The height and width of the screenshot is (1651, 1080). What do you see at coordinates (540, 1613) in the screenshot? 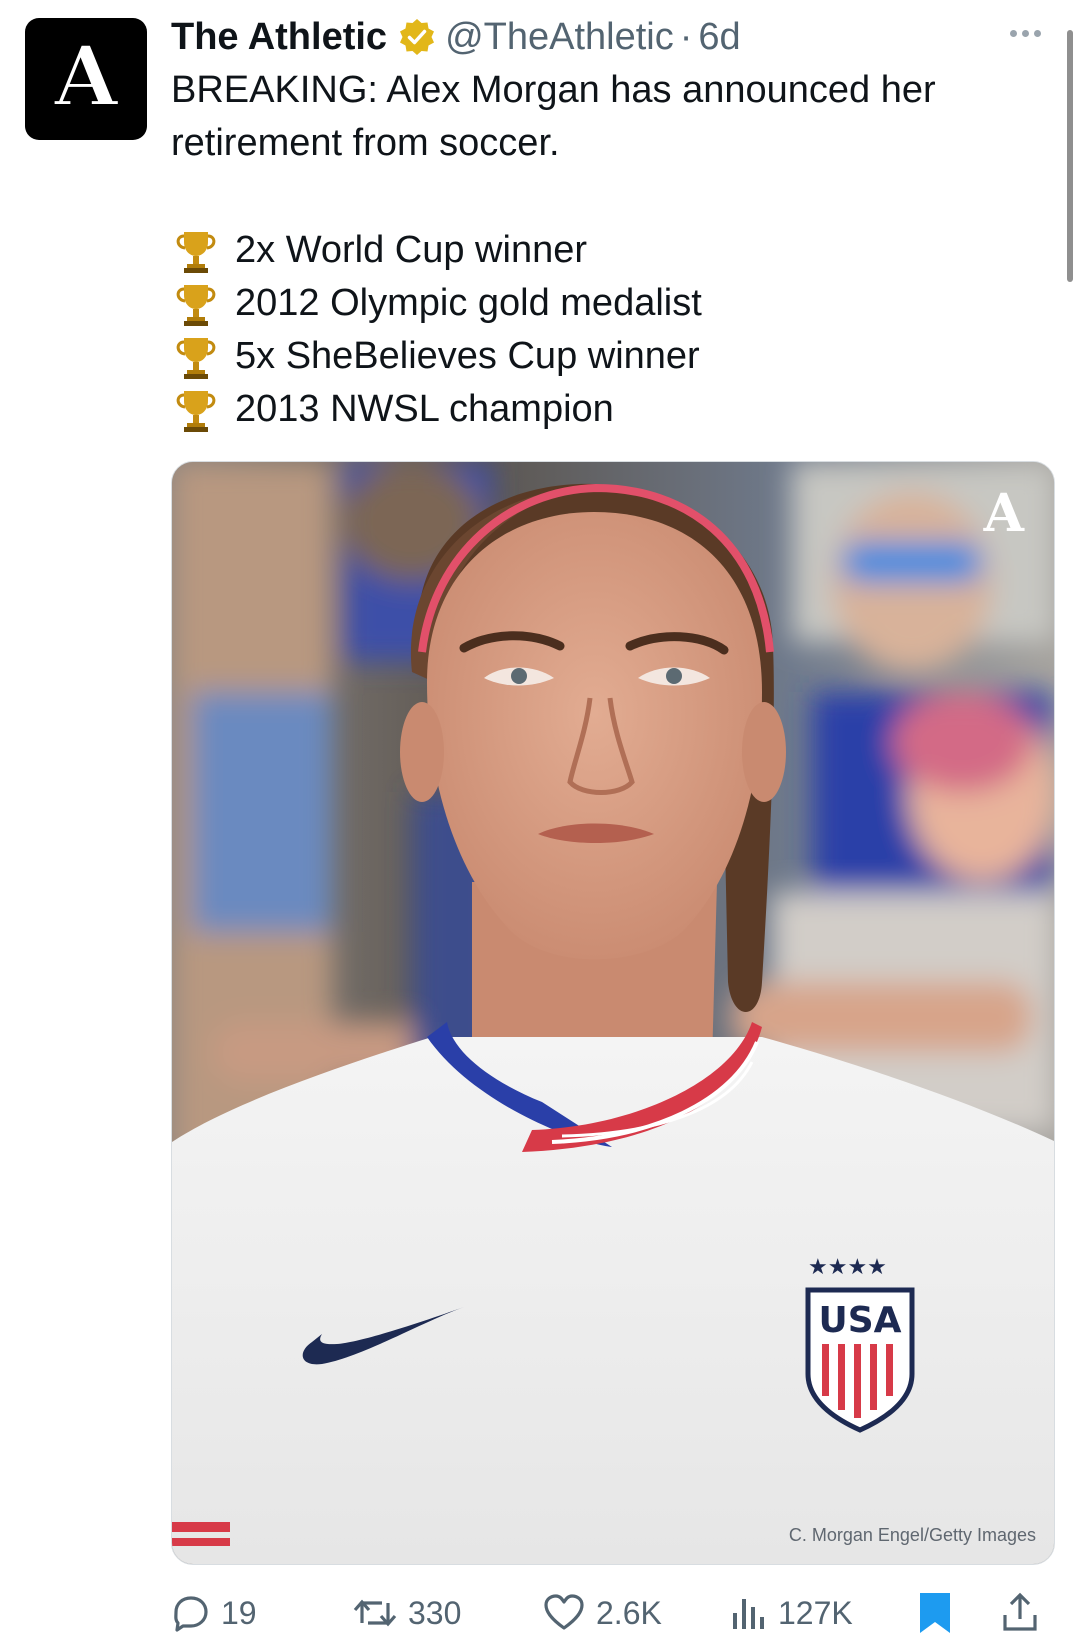
I see `tweet-action-bar: 19 330 2.6K 127K` at bounding box center [540, 1613].